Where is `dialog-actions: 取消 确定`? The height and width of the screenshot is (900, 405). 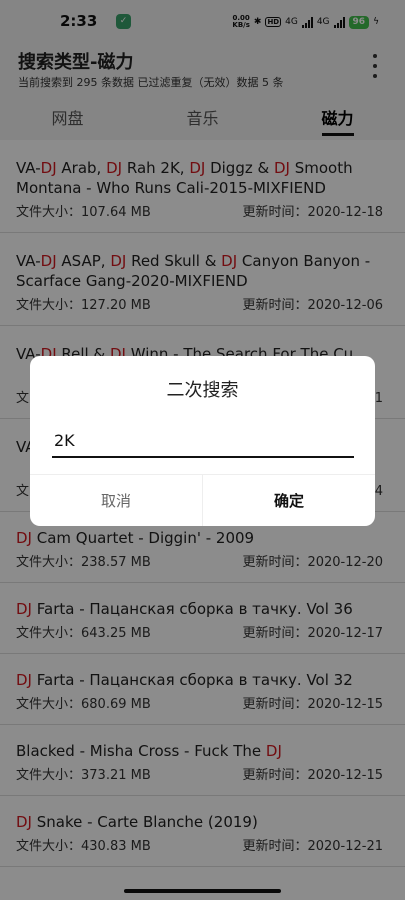
dialog-actions: 取消 确定 is located at coordinates (202, 500).